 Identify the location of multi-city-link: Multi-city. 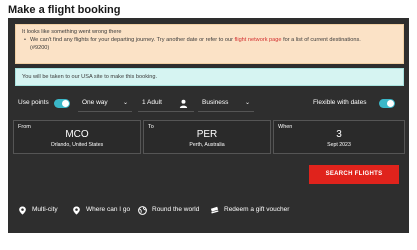
(38, 210).